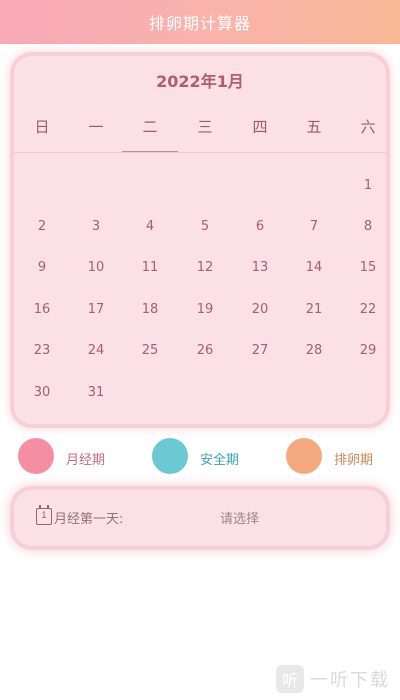  I want to click on menstrual-period-label: 月经期, so click(86, 460).